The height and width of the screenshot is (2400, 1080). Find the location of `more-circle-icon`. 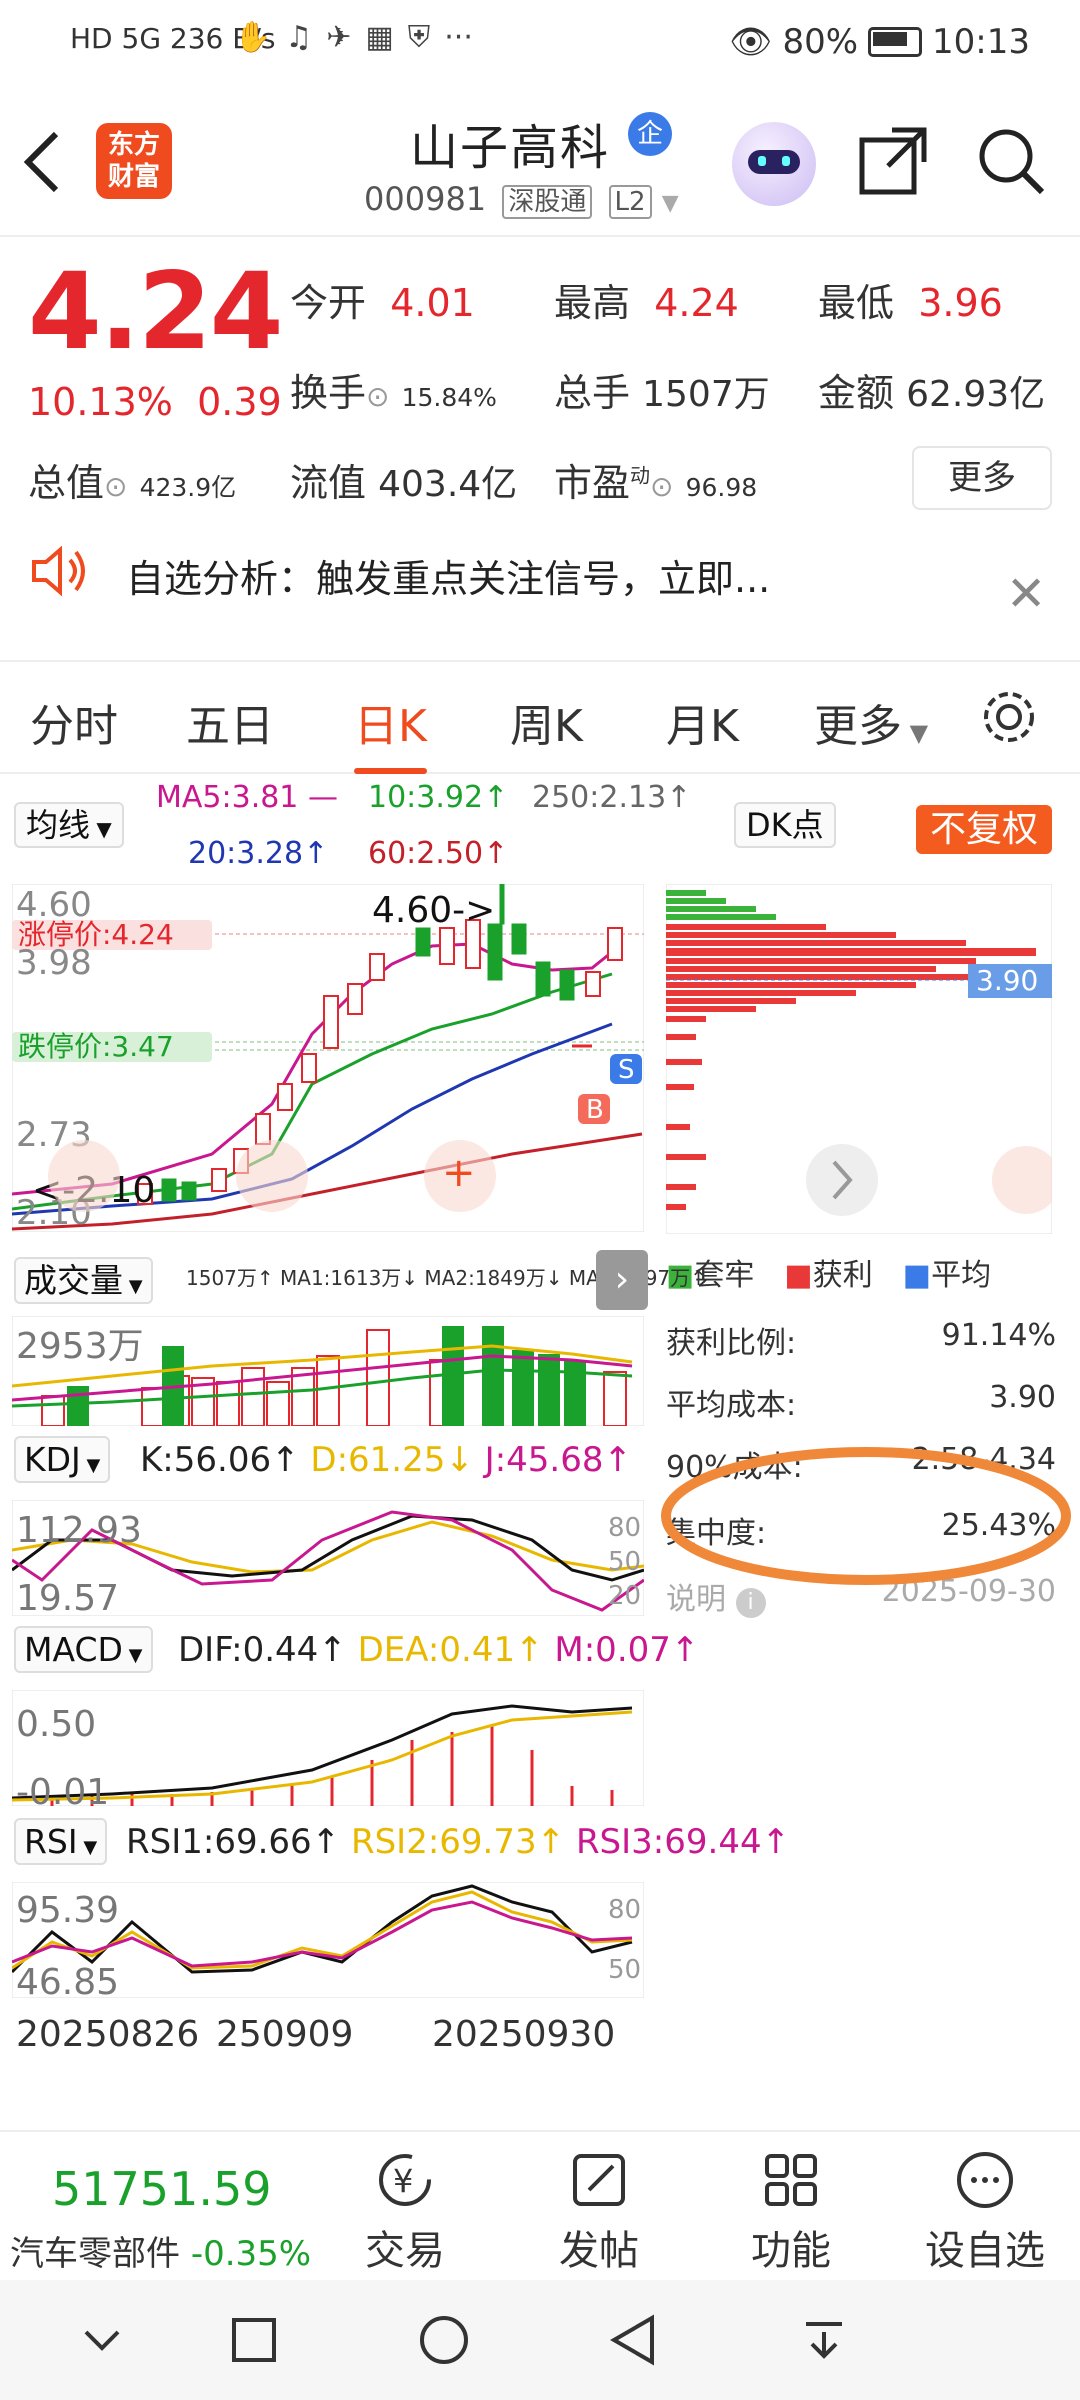

more-circle-icon is located at coordinates (985, 2180).